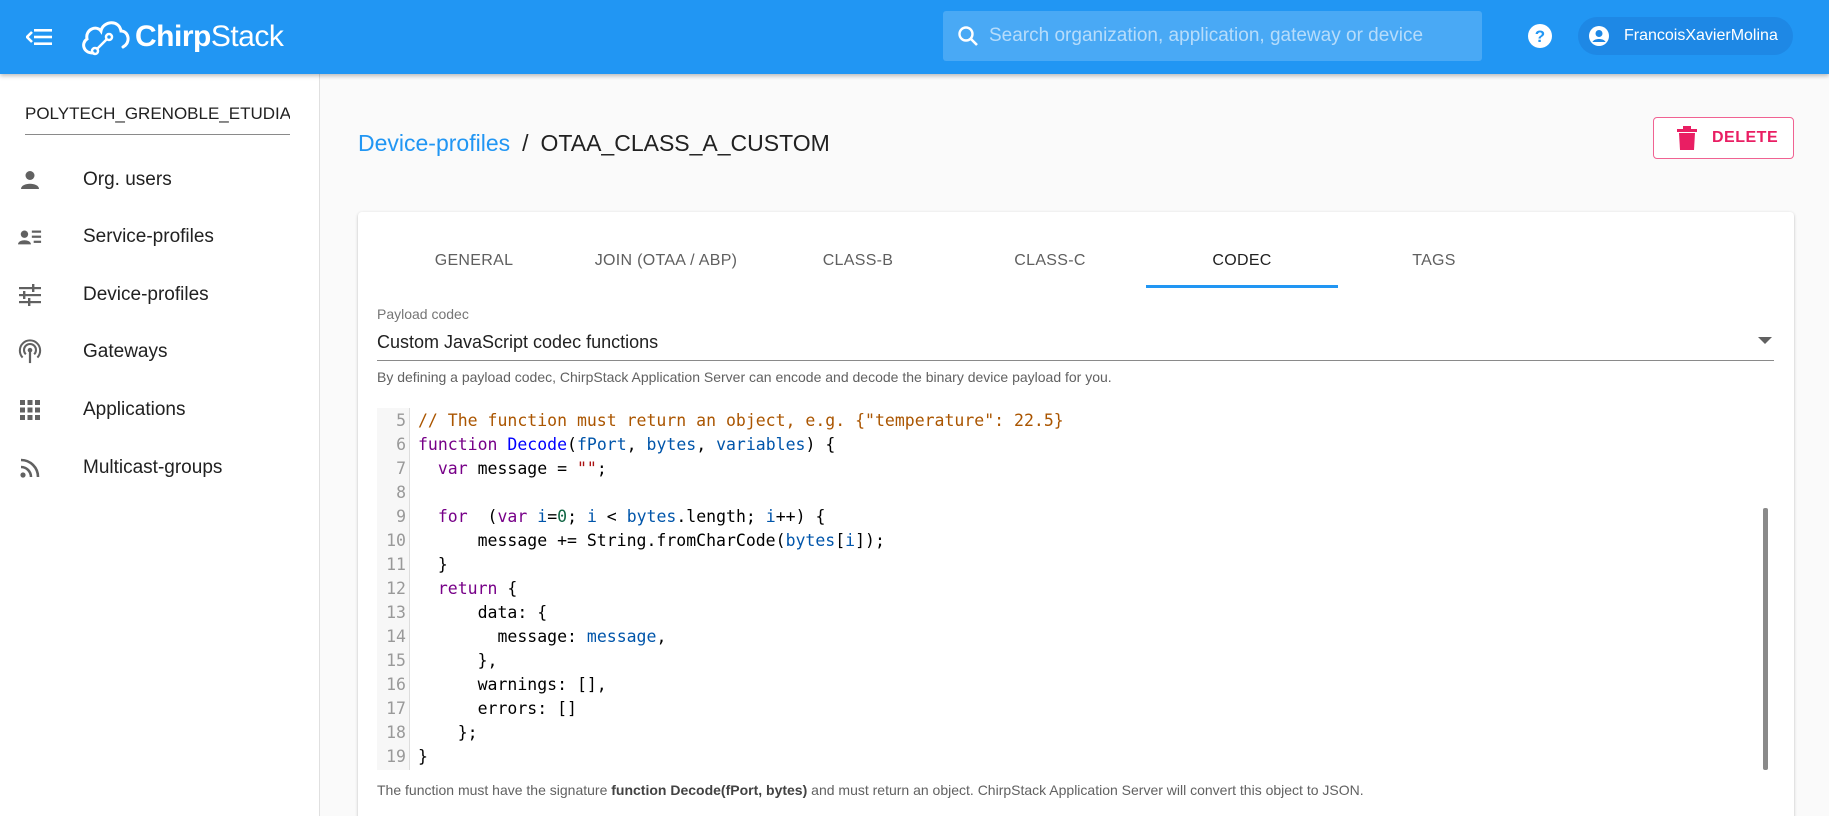 This screenshot has height=816, width=1829. I want to click on app-bar: ChirpStack ? FrancoisXavierMolina, so click(914, 37).